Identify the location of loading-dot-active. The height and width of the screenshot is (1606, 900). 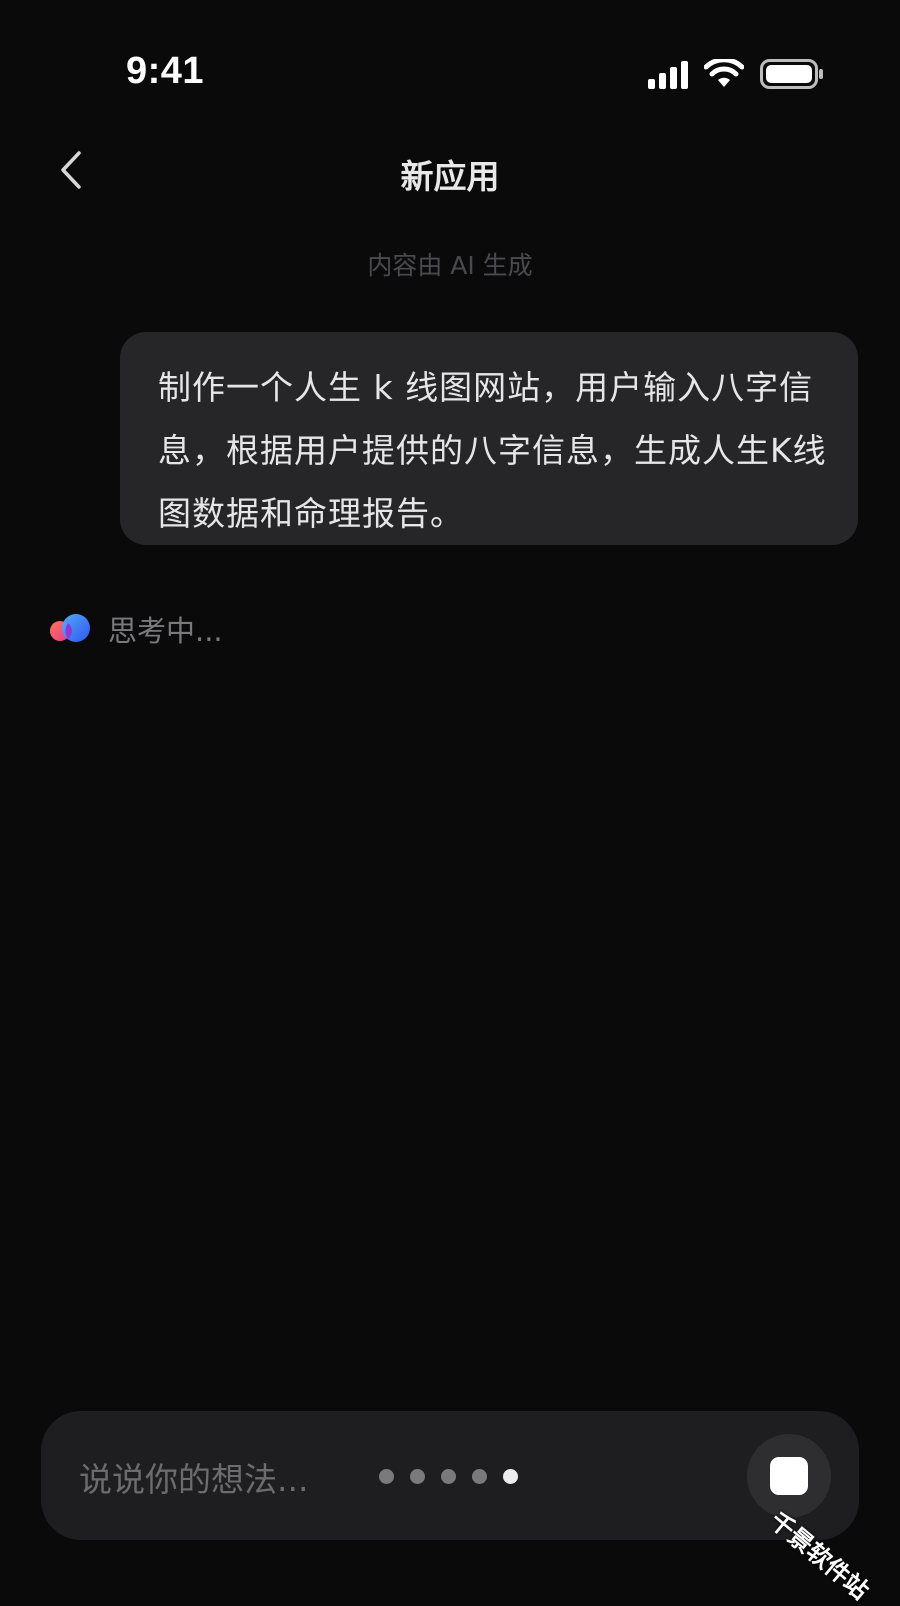
(510, 1476).